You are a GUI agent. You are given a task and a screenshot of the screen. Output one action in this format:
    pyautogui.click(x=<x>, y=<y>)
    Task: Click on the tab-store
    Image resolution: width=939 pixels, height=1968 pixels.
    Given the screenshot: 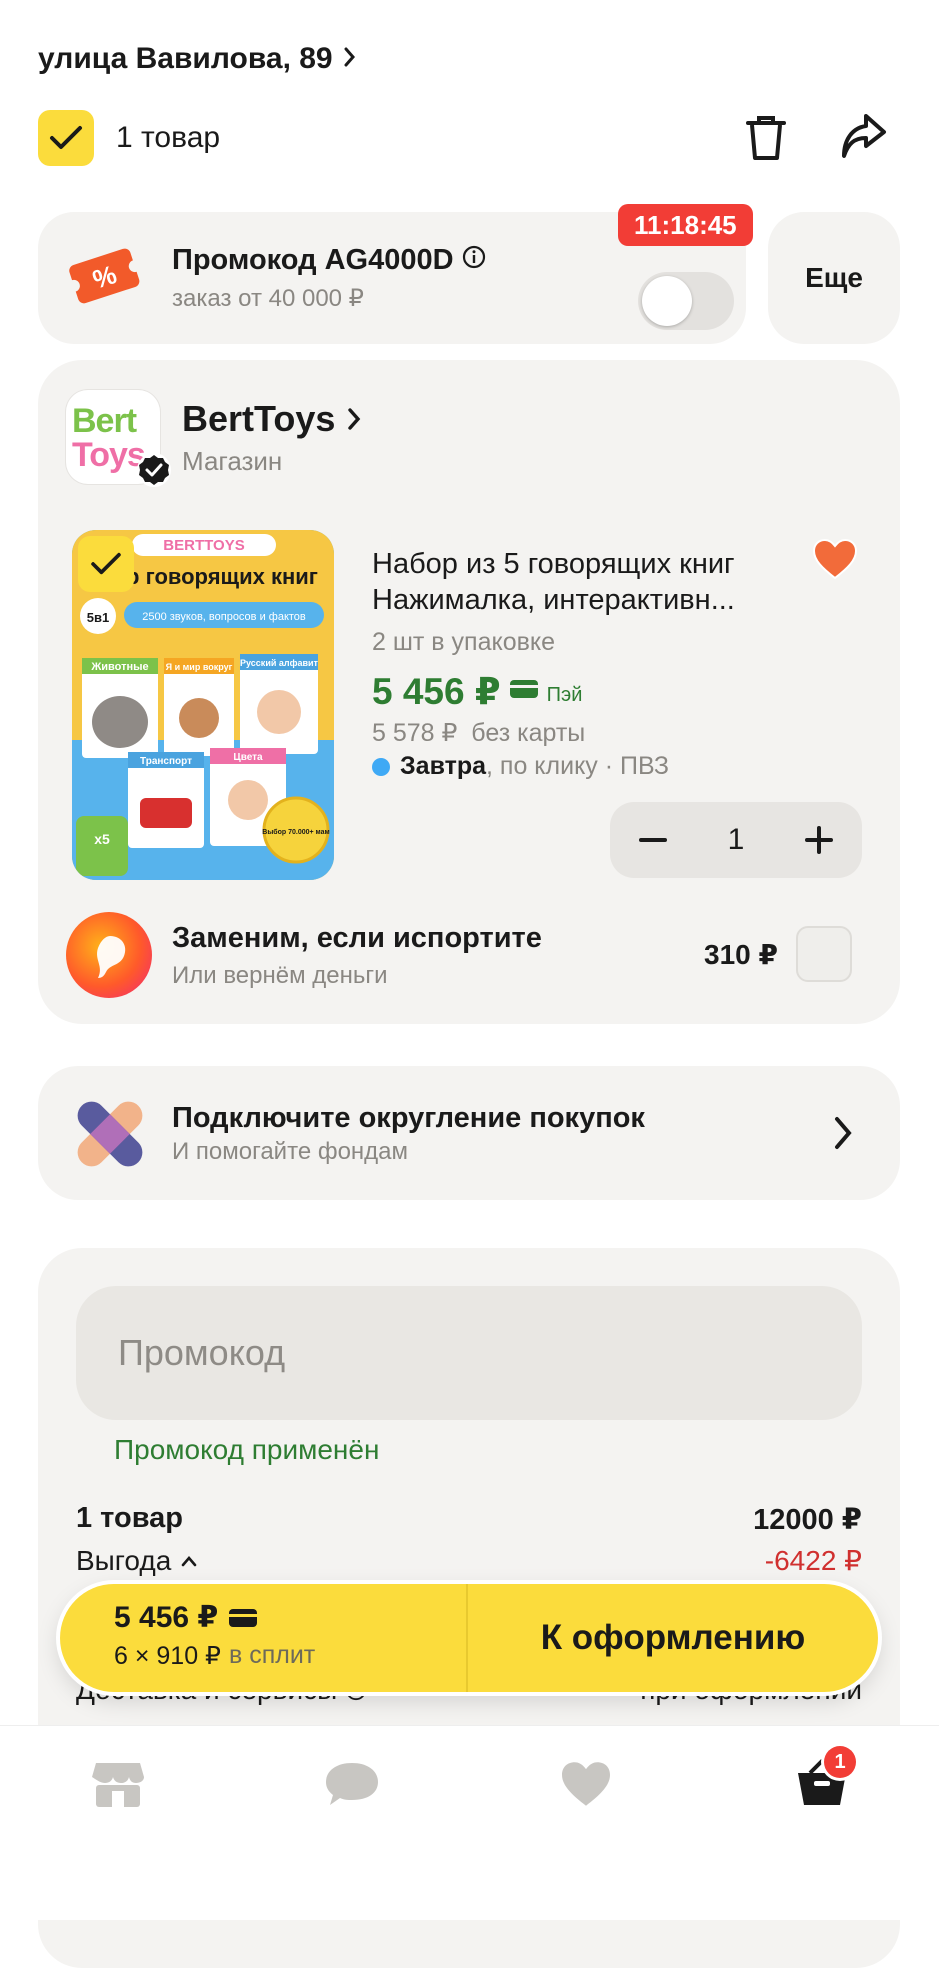 What is the action you would take?
    pyautogui.click(x=118, y=1784)
    